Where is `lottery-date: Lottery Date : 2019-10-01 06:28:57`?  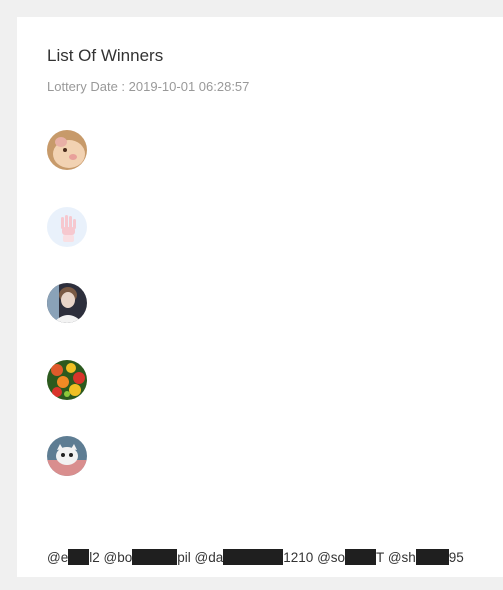 lottery-date: Lottery Date : 2019-10-01 06:28:57 is located at coordinates (148, 86).